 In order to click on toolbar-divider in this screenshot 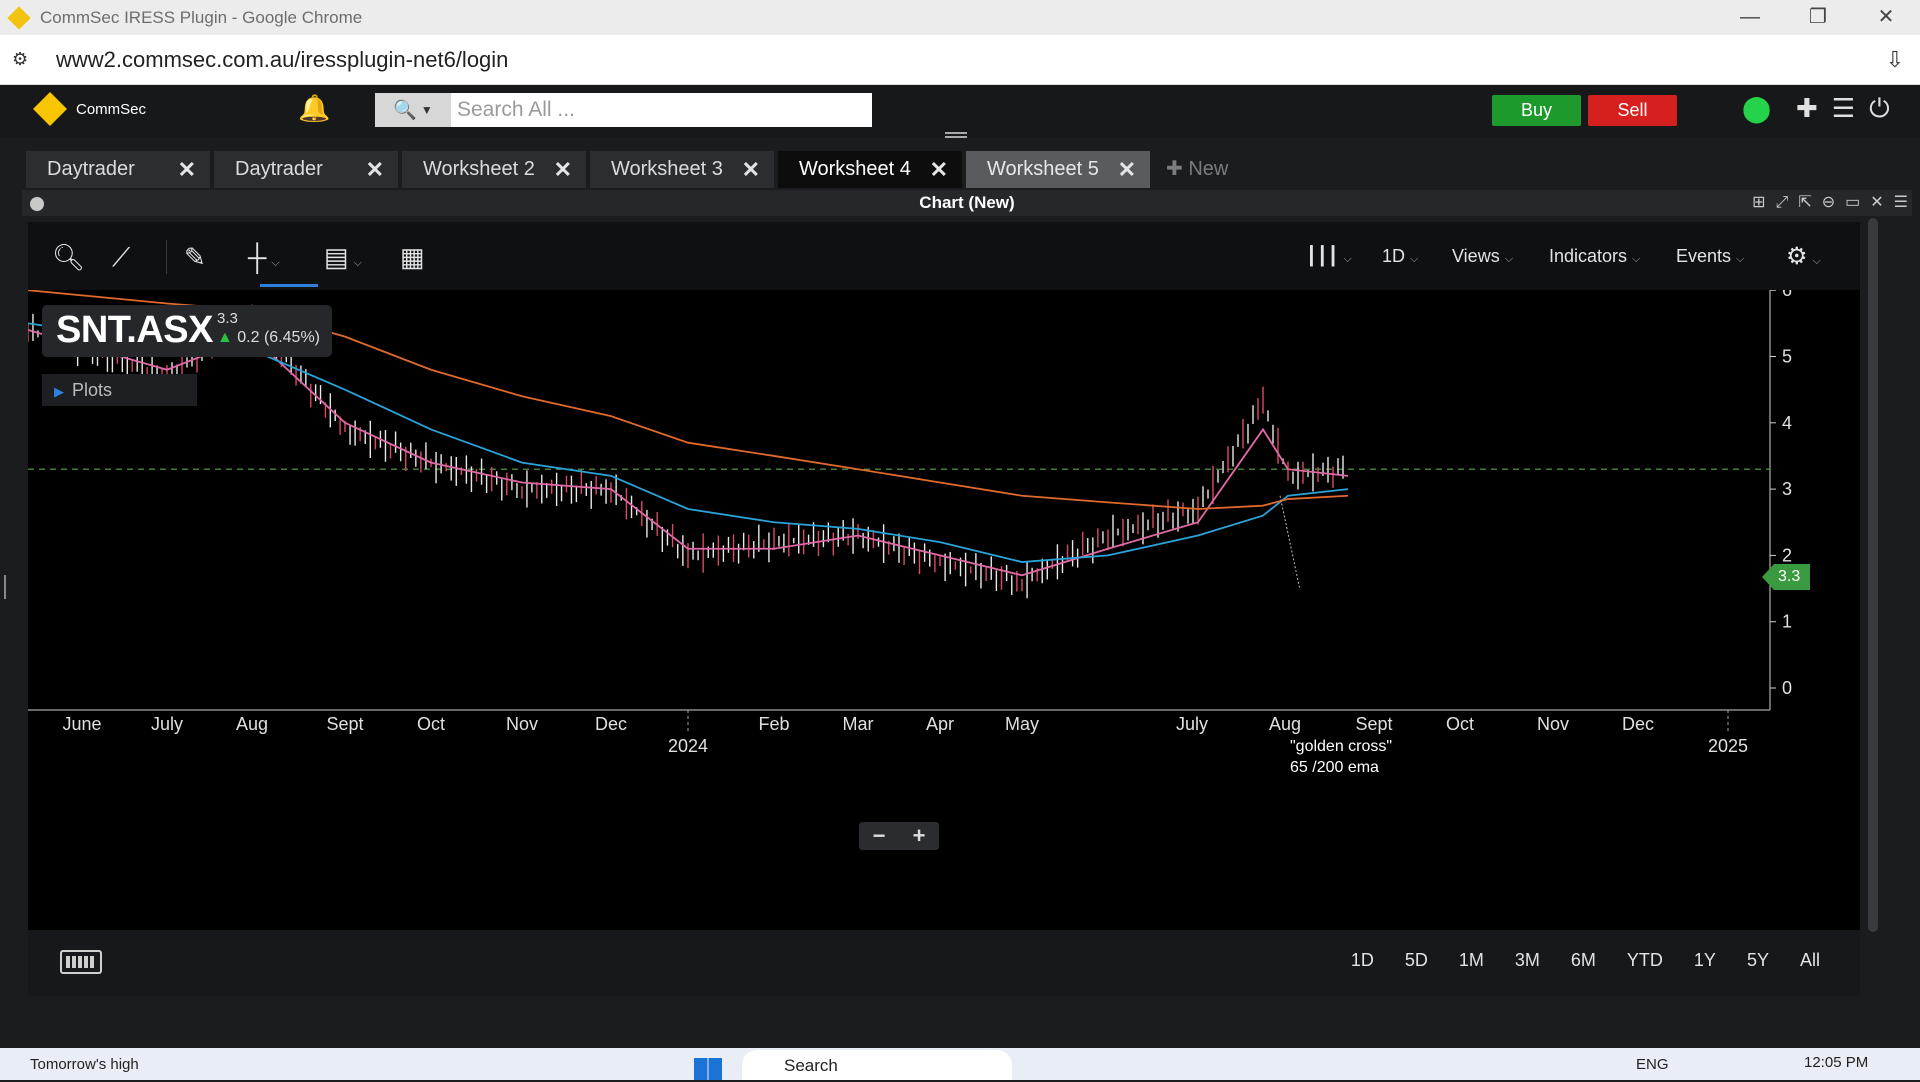, I will do `click(166, 257)`.